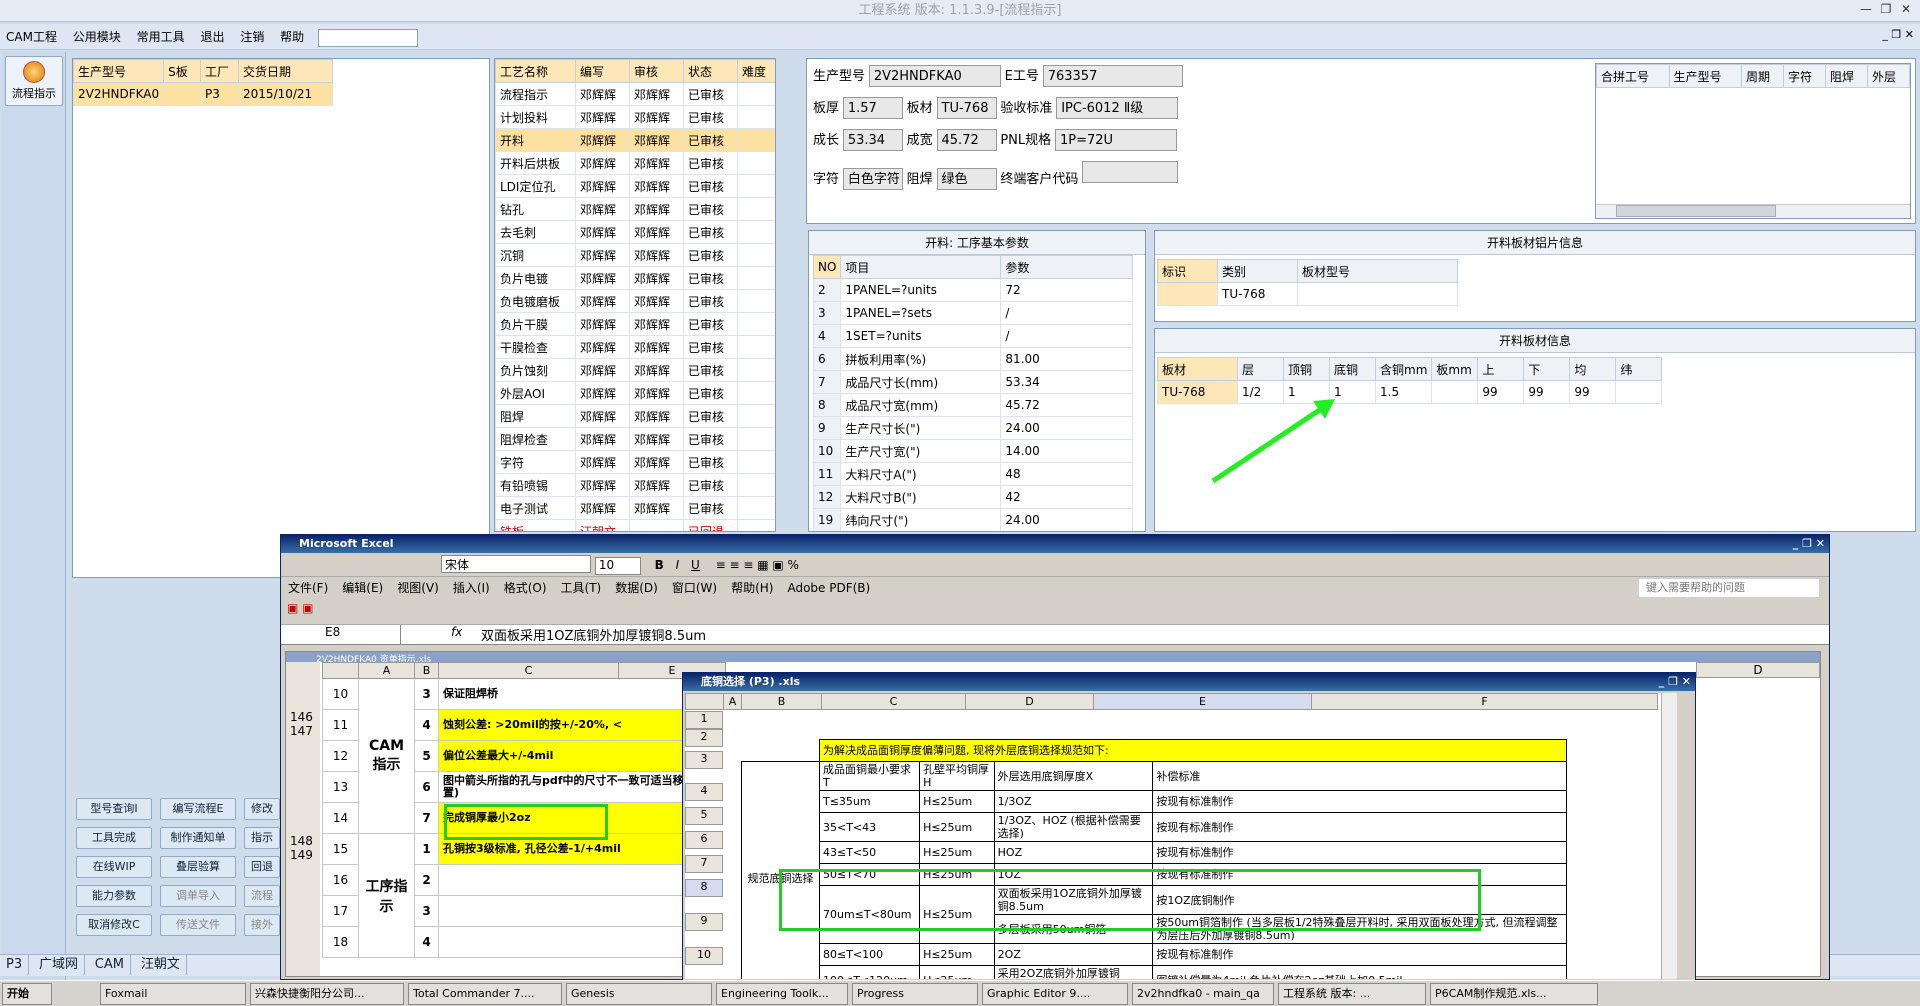 The width and height of the screenshot is (1920, 1006). What do you see at coordinates (704, 888) in the screenshot?
I see `row-header: 8` at bounding box center [704, 888].